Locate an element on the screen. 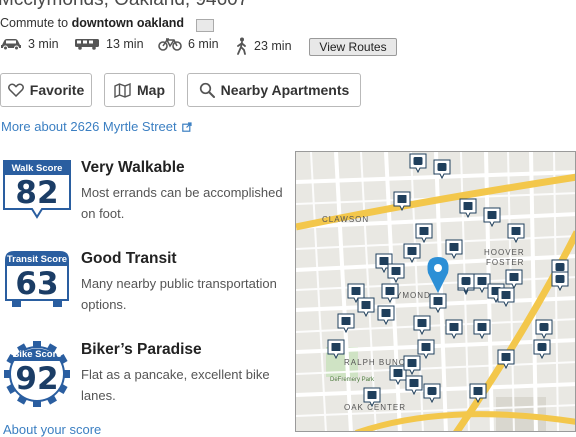 Image resolution: width=576 pixels, height=437 pixels. more-about-label: More about 2626 Myrtle Street is located at coordinates (89, 126).